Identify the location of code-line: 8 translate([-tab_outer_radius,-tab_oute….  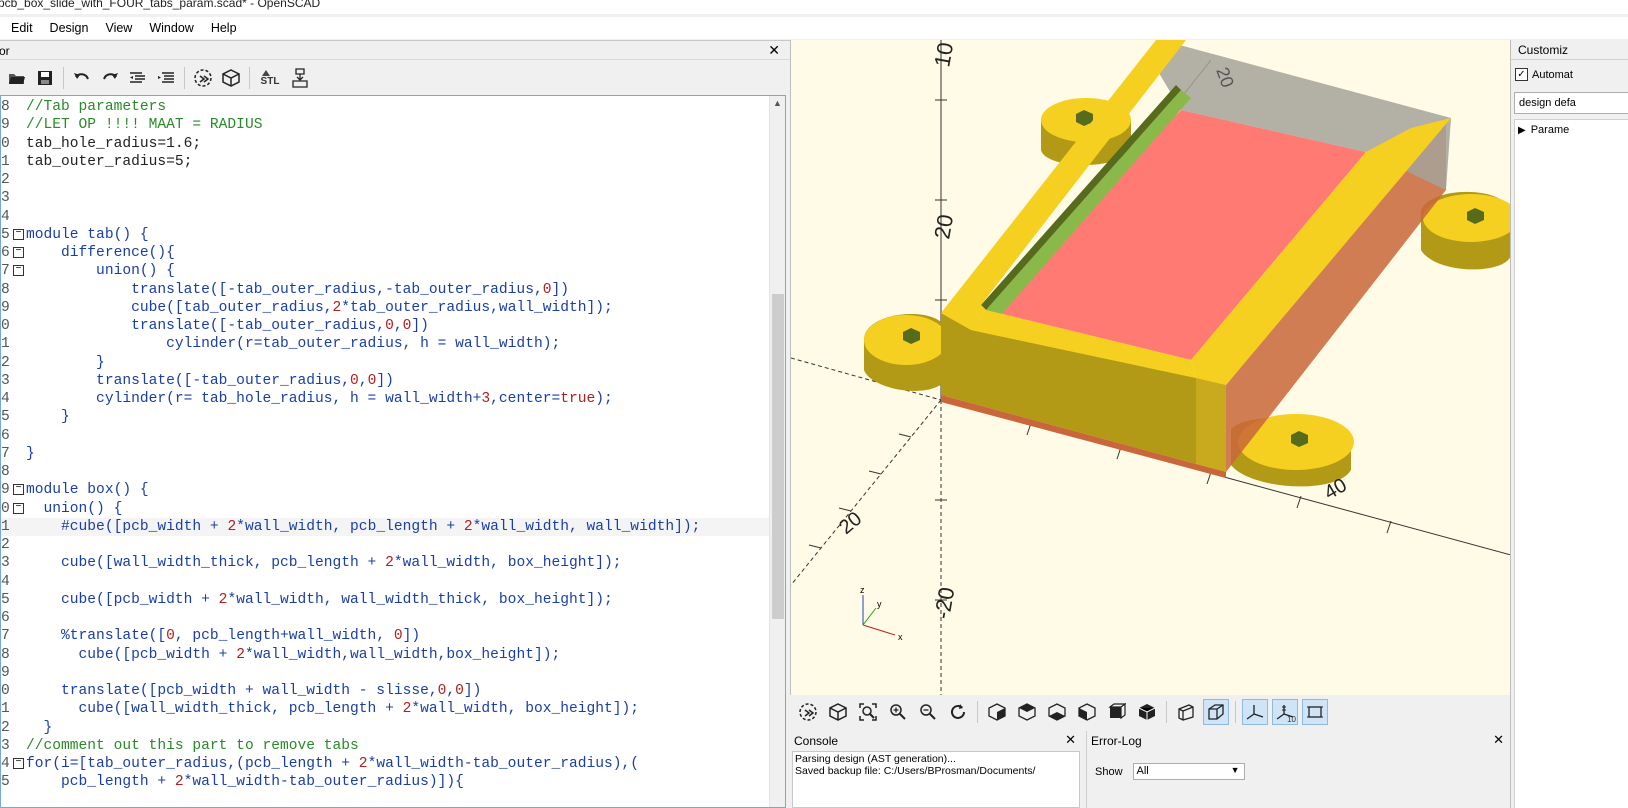
(386, 290).